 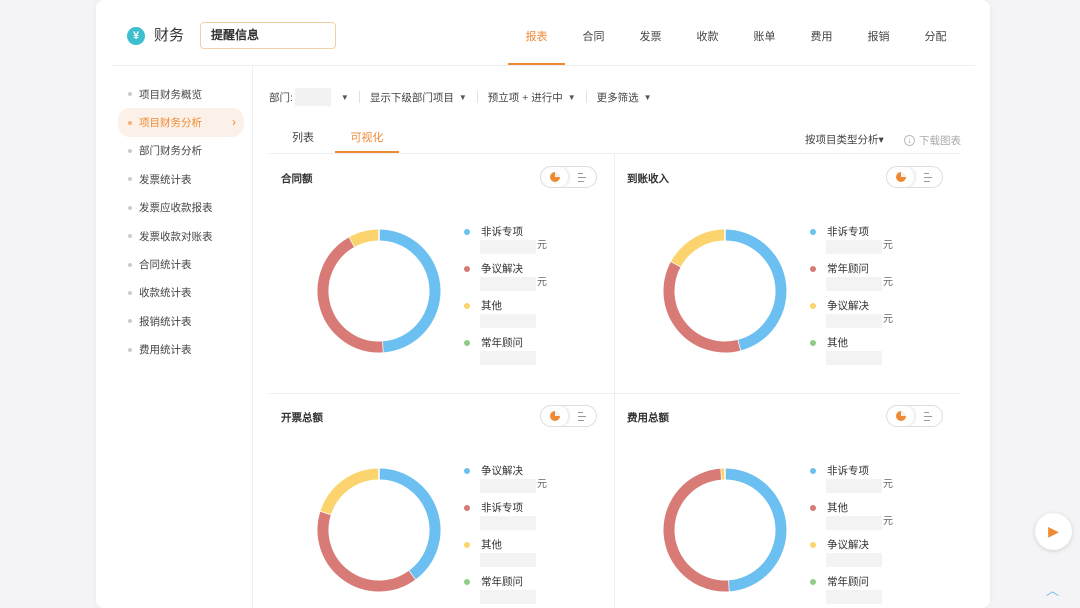 What do you see at coordinates (181, 236) in the screenshot?
I see `sidebar-item-invoice-reconcile: 发票收款对账表` at bounding box center [181, 236].